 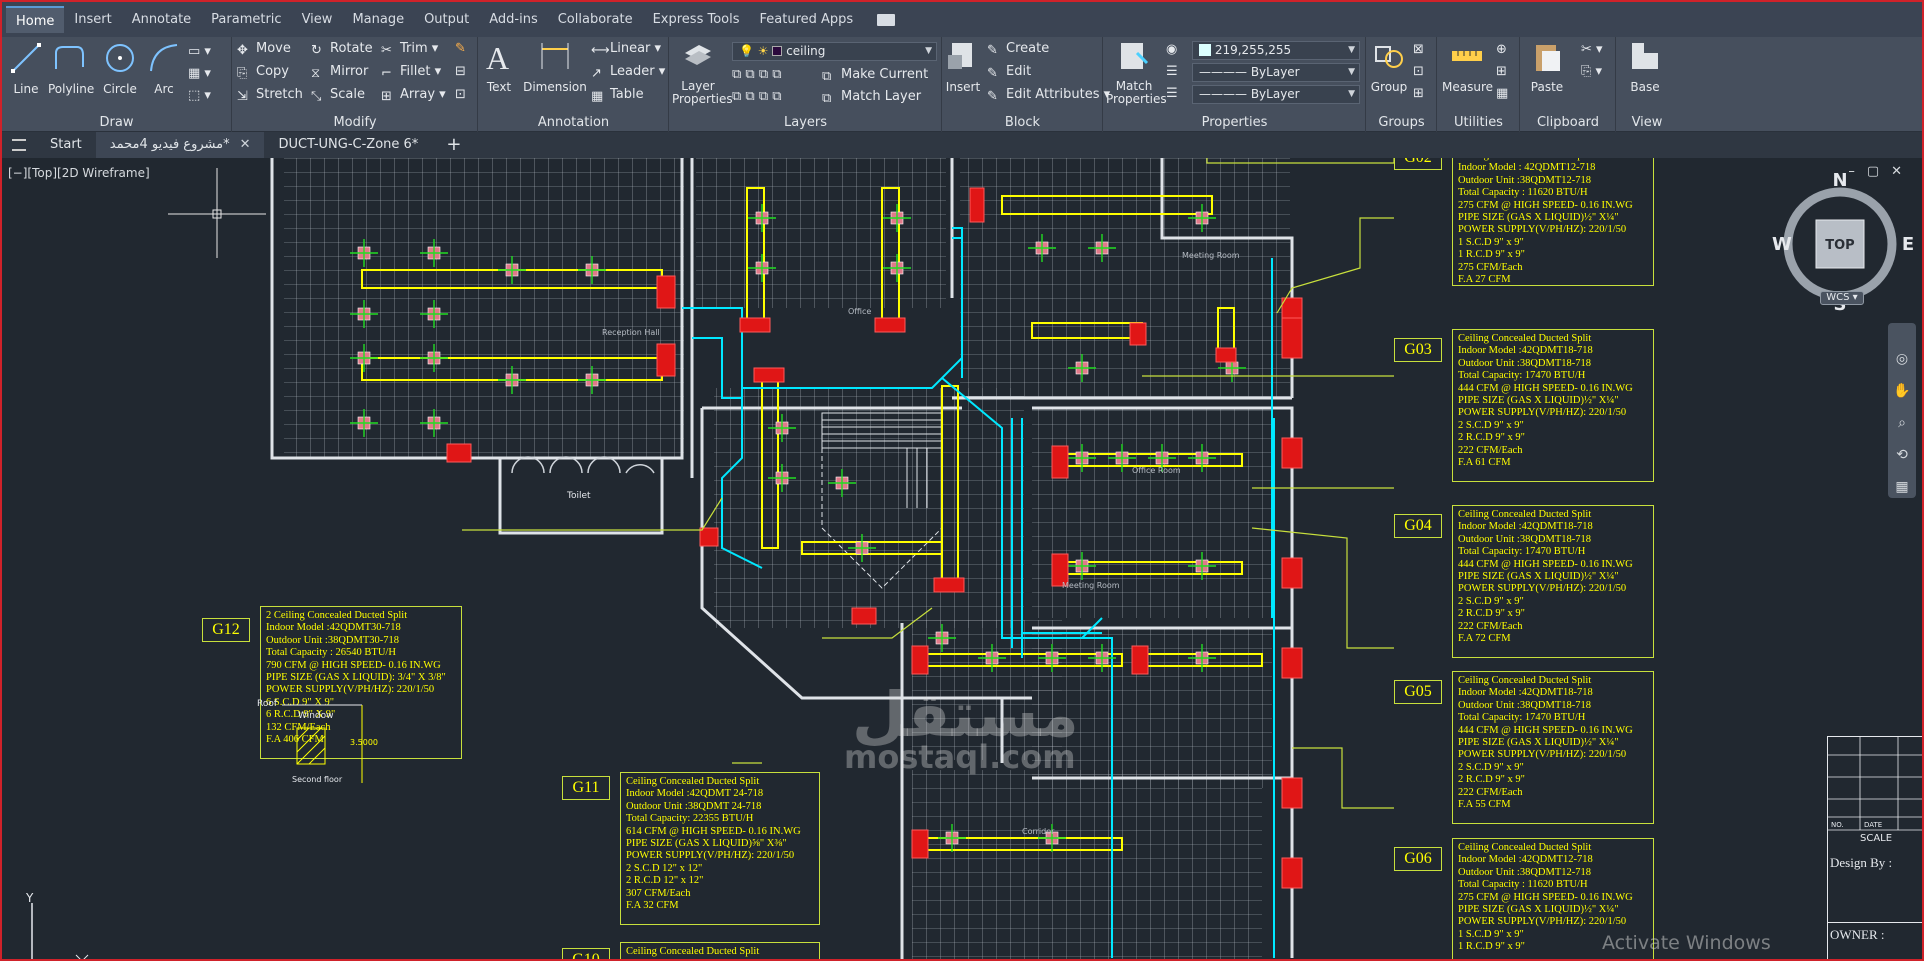 What do you see at coordinates (1908, 244) in the screenshot?
I see `compass-east: E` at bounding box center [1908, 244].